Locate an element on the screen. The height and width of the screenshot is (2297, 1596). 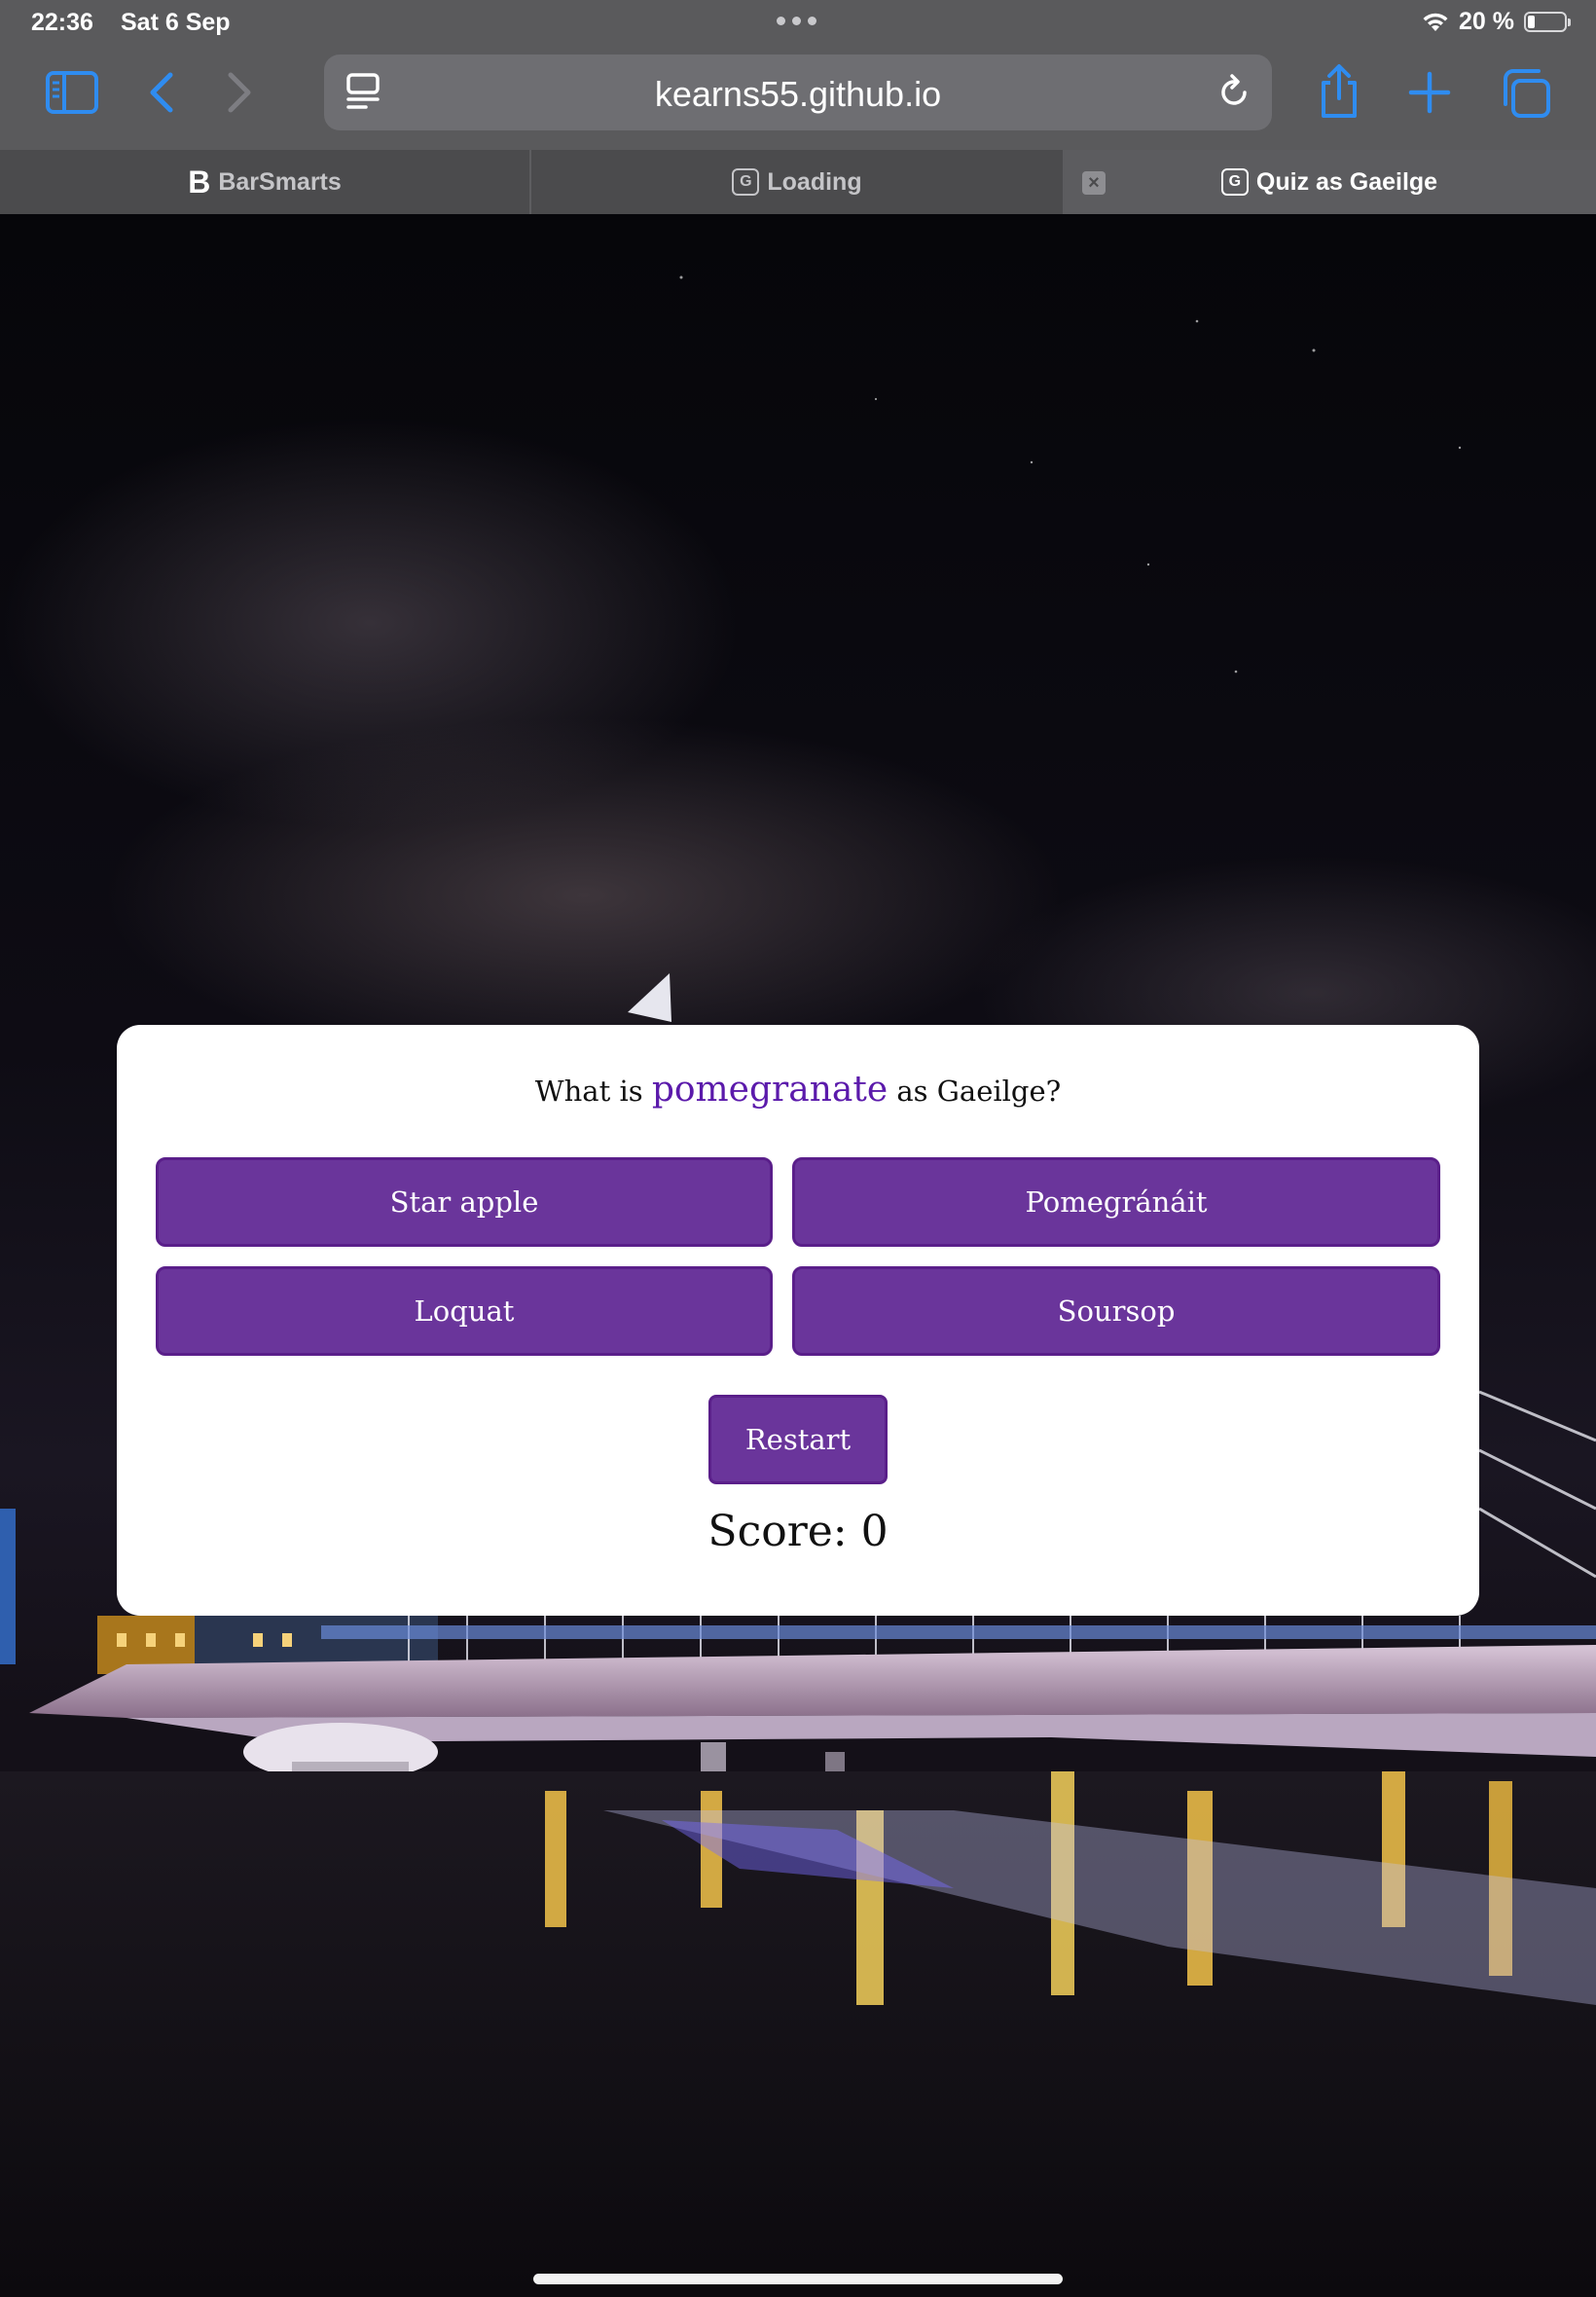
url-text: kearns55.github.io is located at coordinates (798, 94).